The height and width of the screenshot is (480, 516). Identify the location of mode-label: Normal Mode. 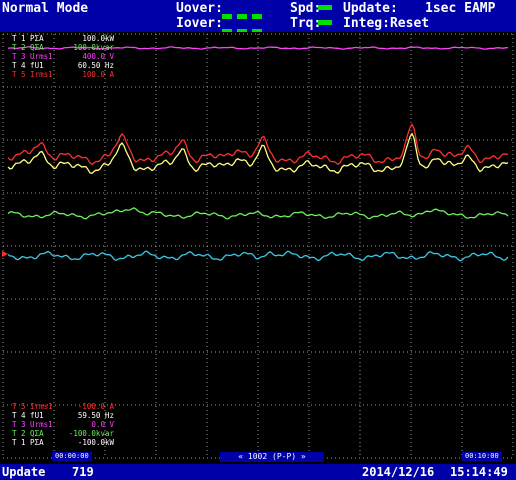
(45, 8).